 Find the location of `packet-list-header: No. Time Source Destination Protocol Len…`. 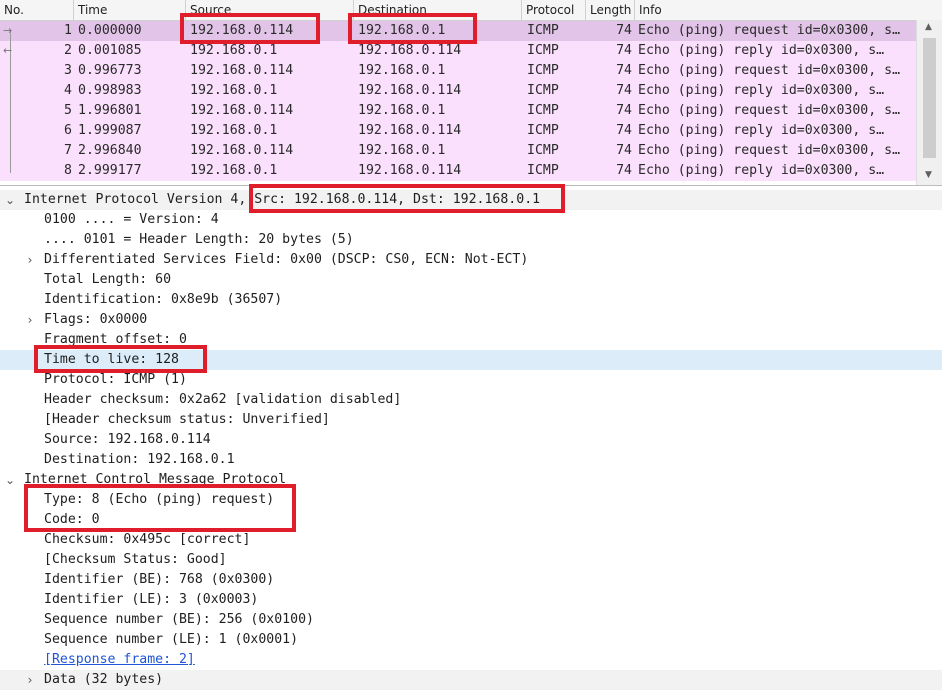

packet-list-header: No. Time Source Destination Protocol Len… is located at coordinates (471, 10).